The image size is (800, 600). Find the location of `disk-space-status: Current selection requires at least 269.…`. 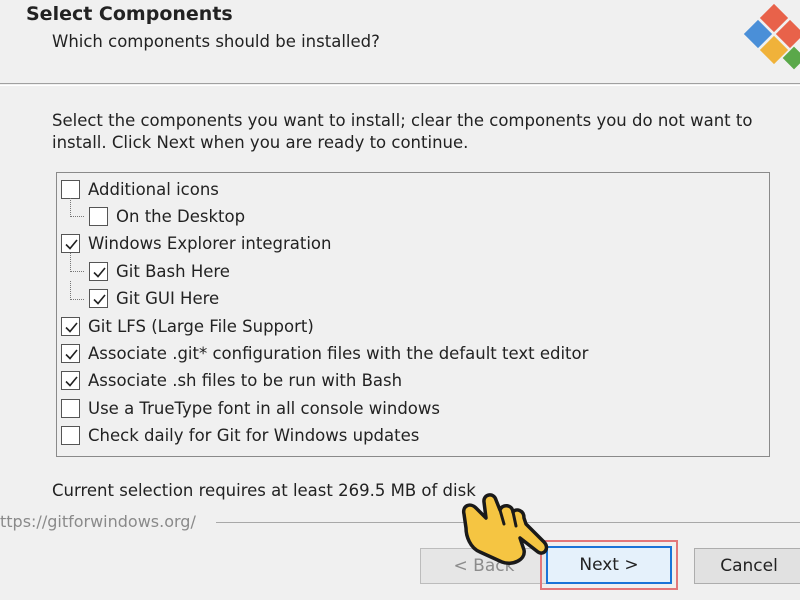

disk-space-status: Current selection requires at least 269.… is located at coordinates (264, 490).